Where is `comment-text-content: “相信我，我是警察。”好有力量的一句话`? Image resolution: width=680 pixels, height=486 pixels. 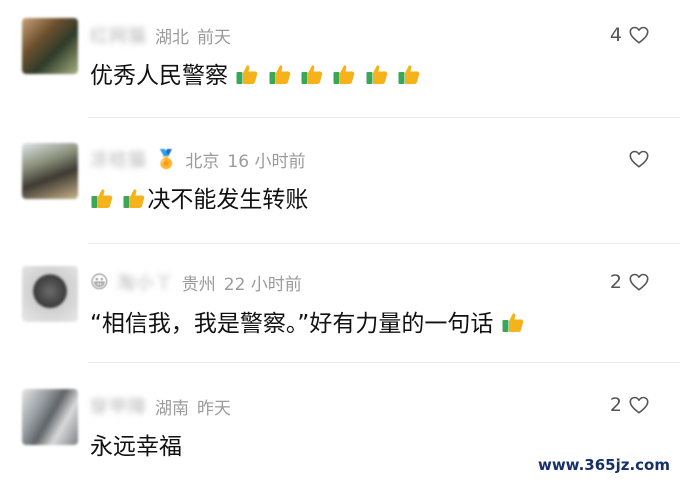 comment-text-content: “相信我，我是警察。”好有力量的一句话 is located at coordinates (292, 324).